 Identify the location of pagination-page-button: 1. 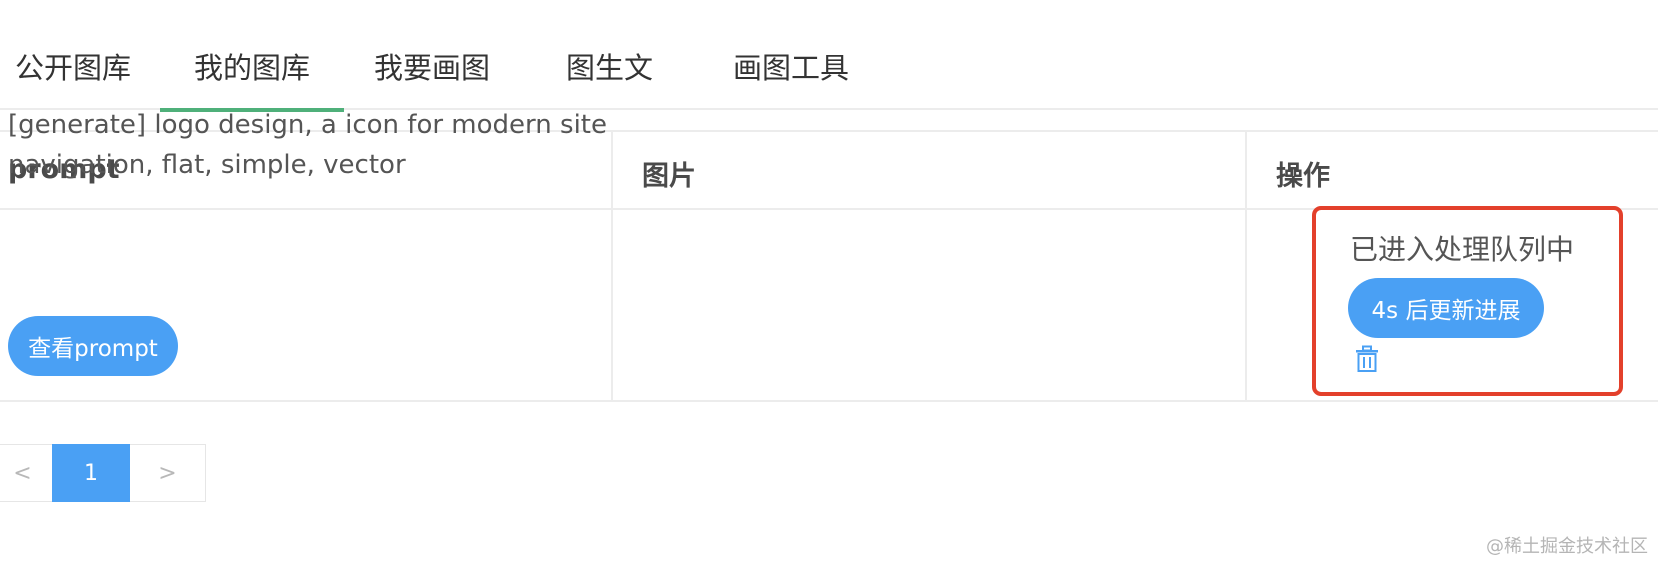
(91, 473).